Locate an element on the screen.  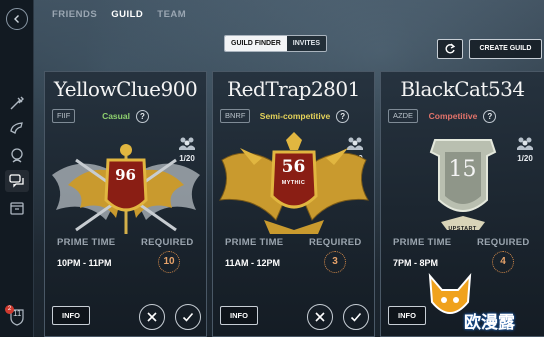
watermark-text: 欧漫露 is located at coordinates (489, 323).